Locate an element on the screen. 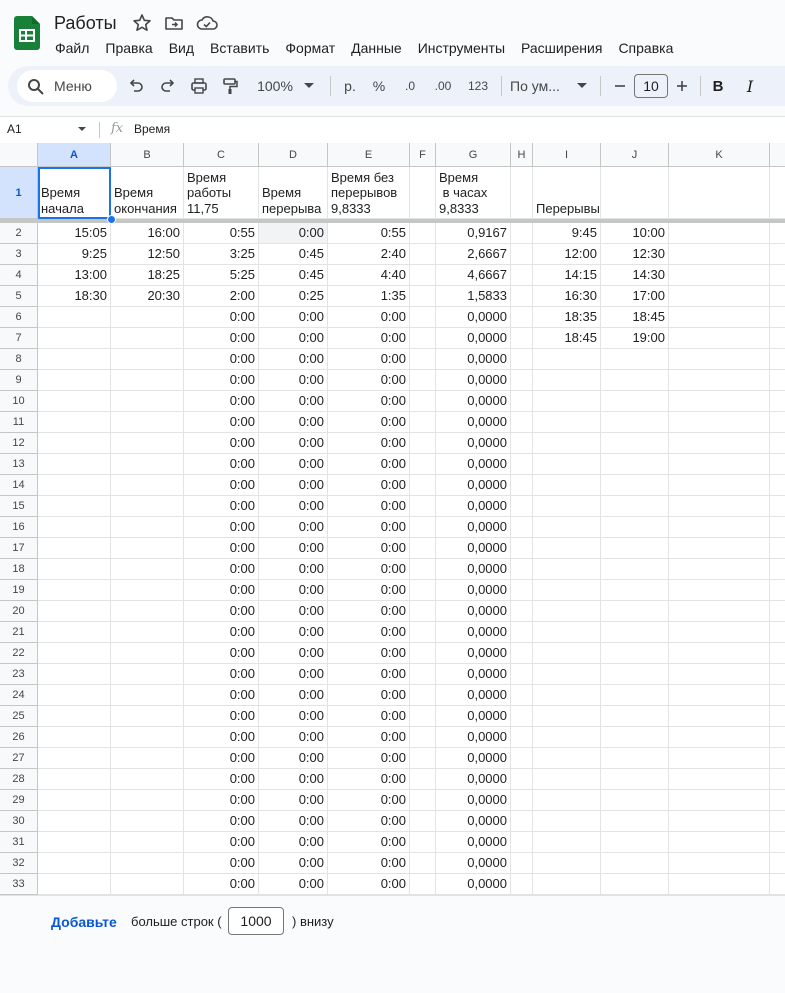 The width and height of the screenshot is (785, 993). table-cell: 18:25 is located at coordinates (147, 275).